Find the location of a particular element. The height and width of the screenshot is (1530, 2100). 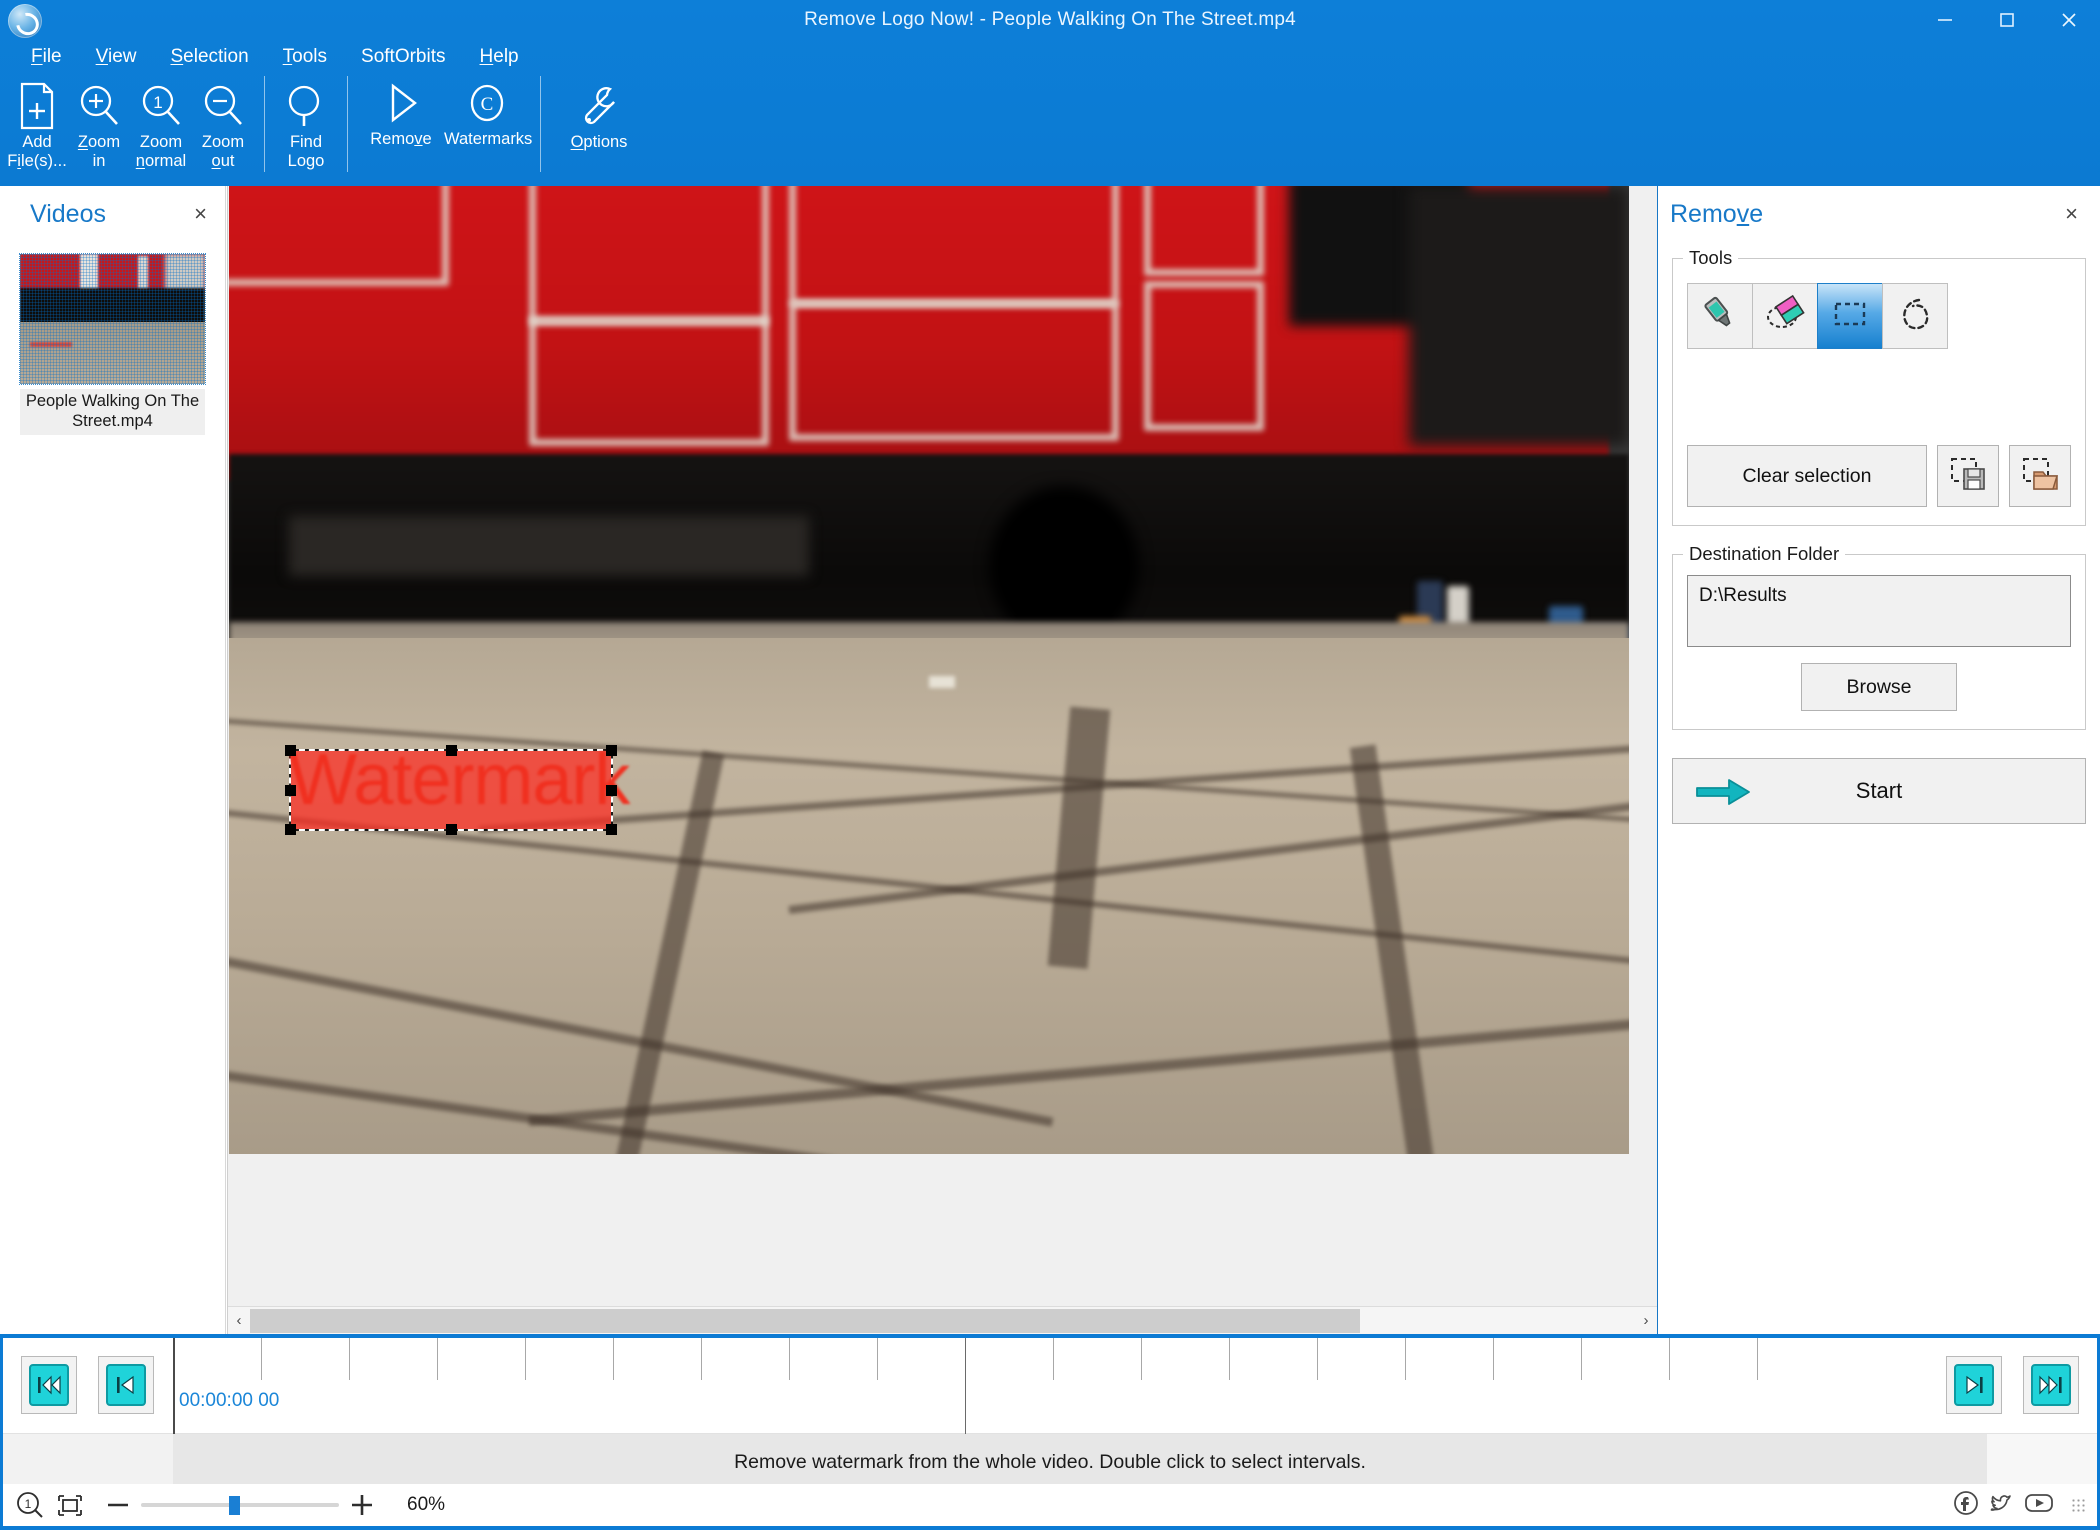

toolbar-zoom-out: Zoom out is located at coordinates (223, 123).